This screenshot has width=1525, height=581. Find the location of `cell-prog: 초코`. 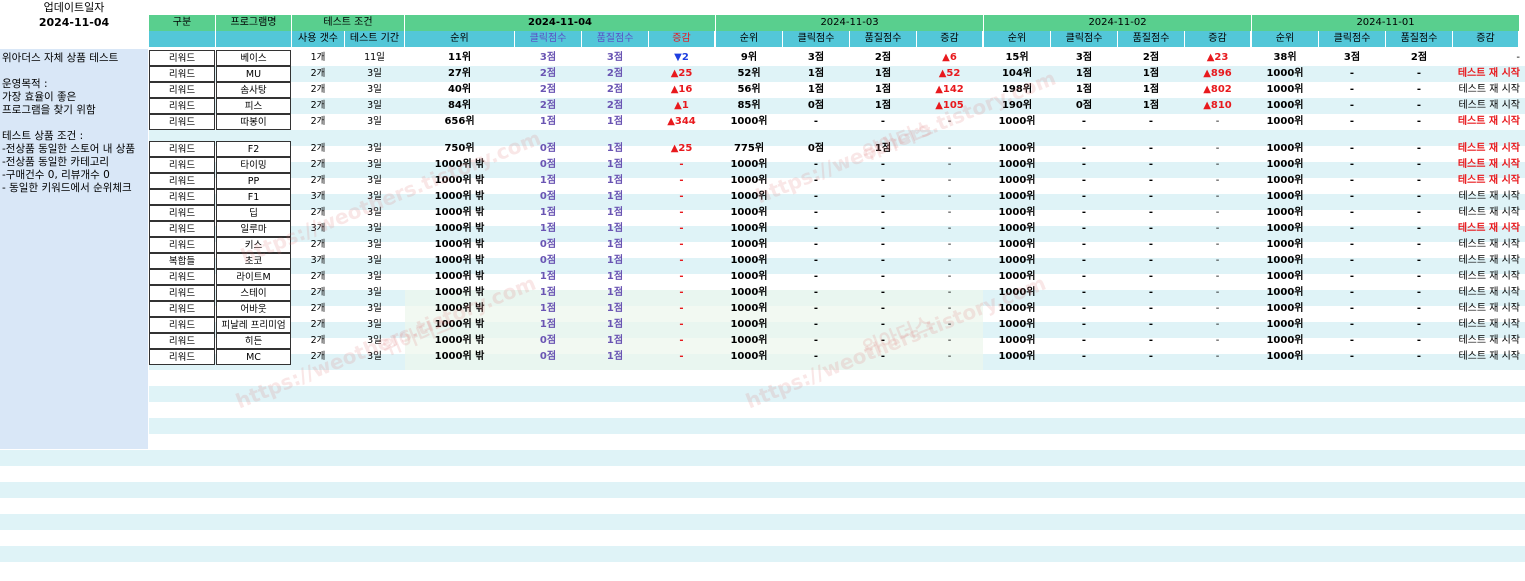

cell-prog: 초코 is located at coordinates (253, 261).